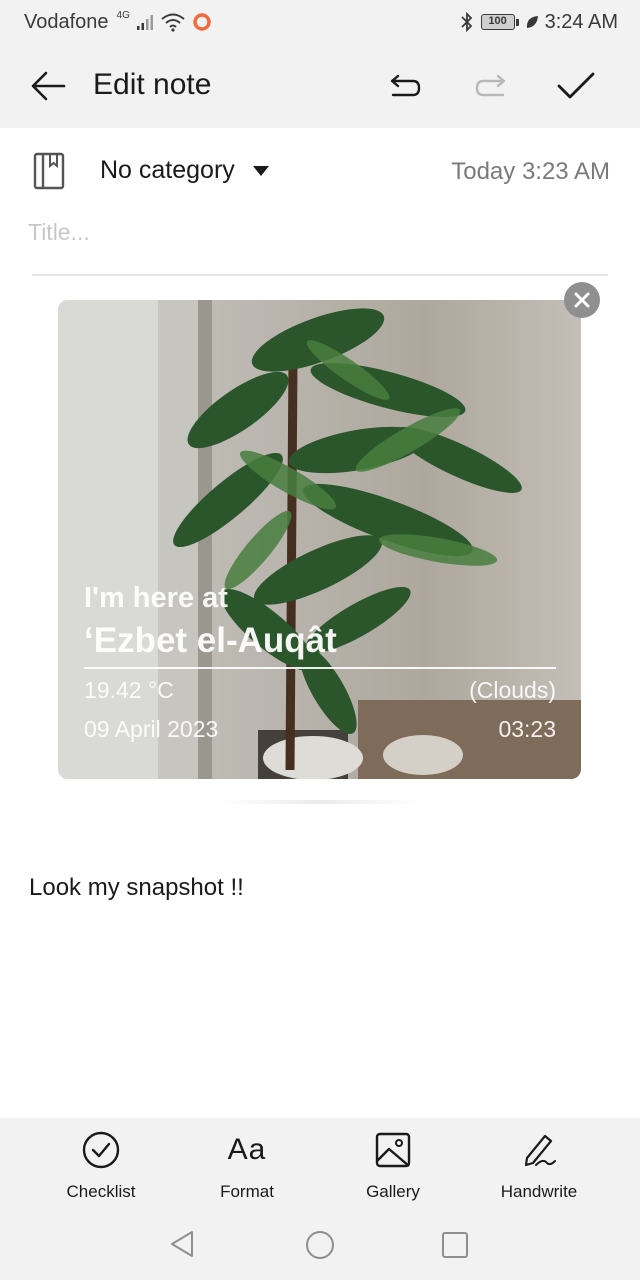  What do you see at coordinates (466, 22) in the screenshot?
I see `bluetooth-icon` at bounding box center [466, 22].